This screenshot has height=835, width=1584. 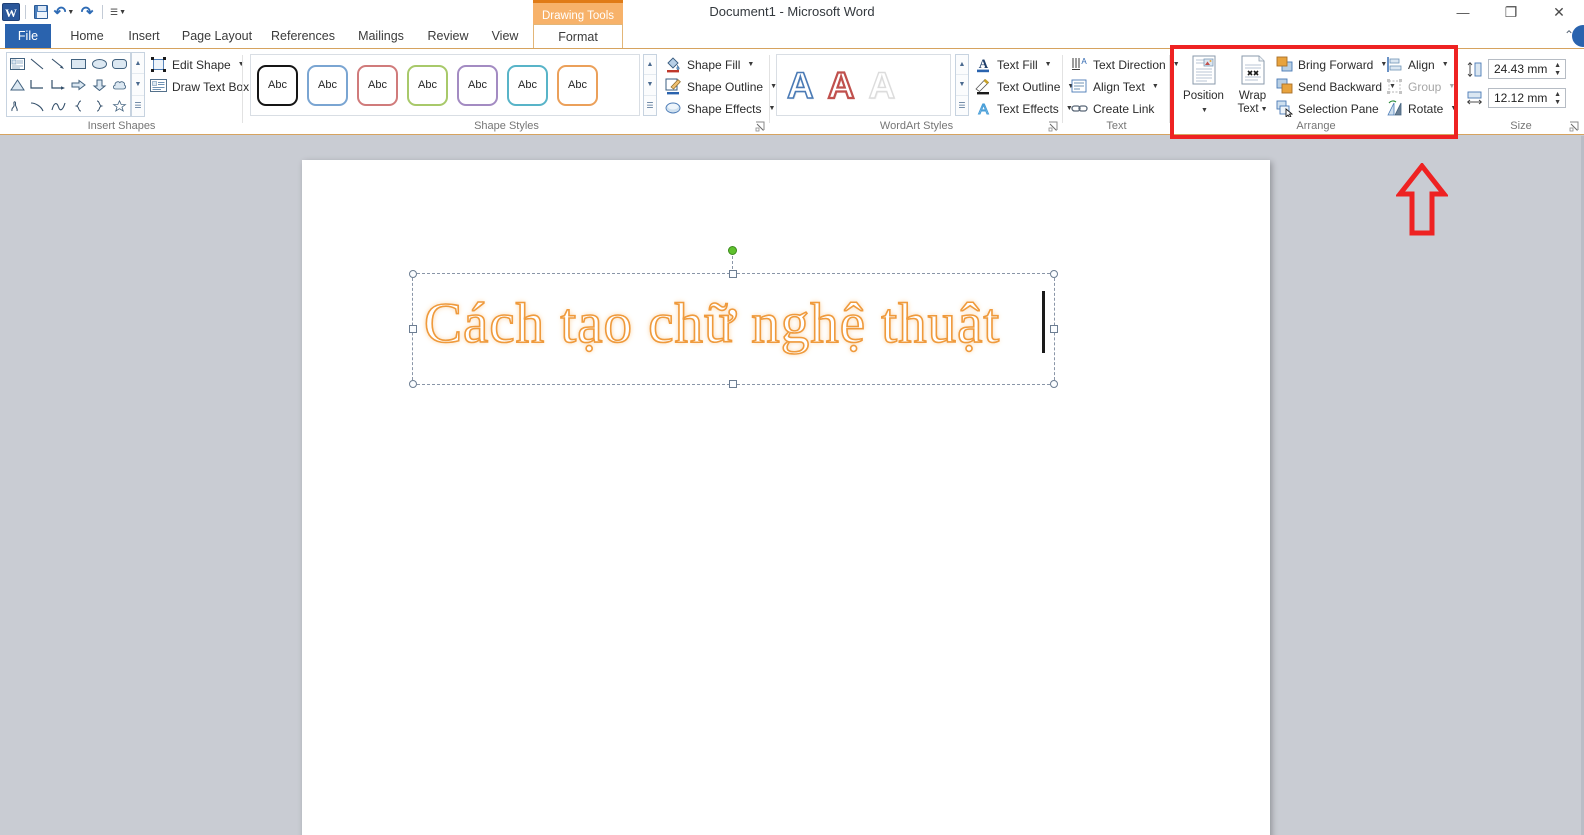 What do you see at coordinates (1252, 85) in the screenshot?
I see `wrap-text-button: Wrap Text ▼` at bounding box center [1252, 85].